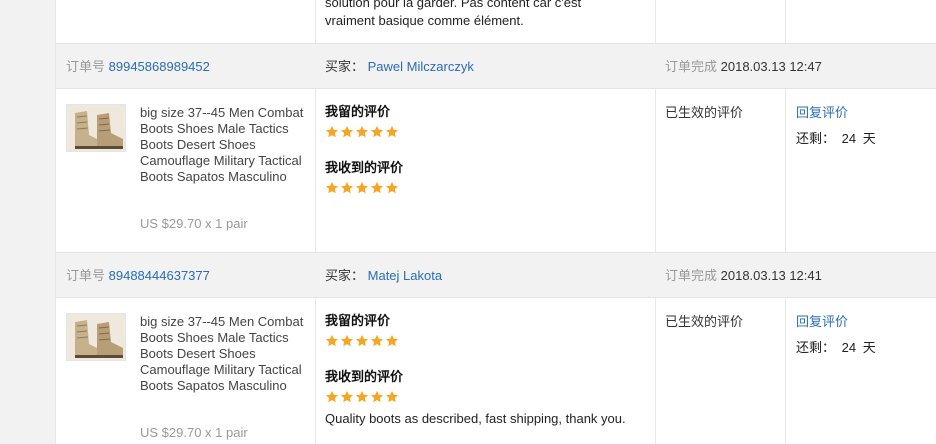 The width and height of the screenshot is (936, 444). I want to click on buyer-link: Pawel Milczarczyk, so click(421, 66).